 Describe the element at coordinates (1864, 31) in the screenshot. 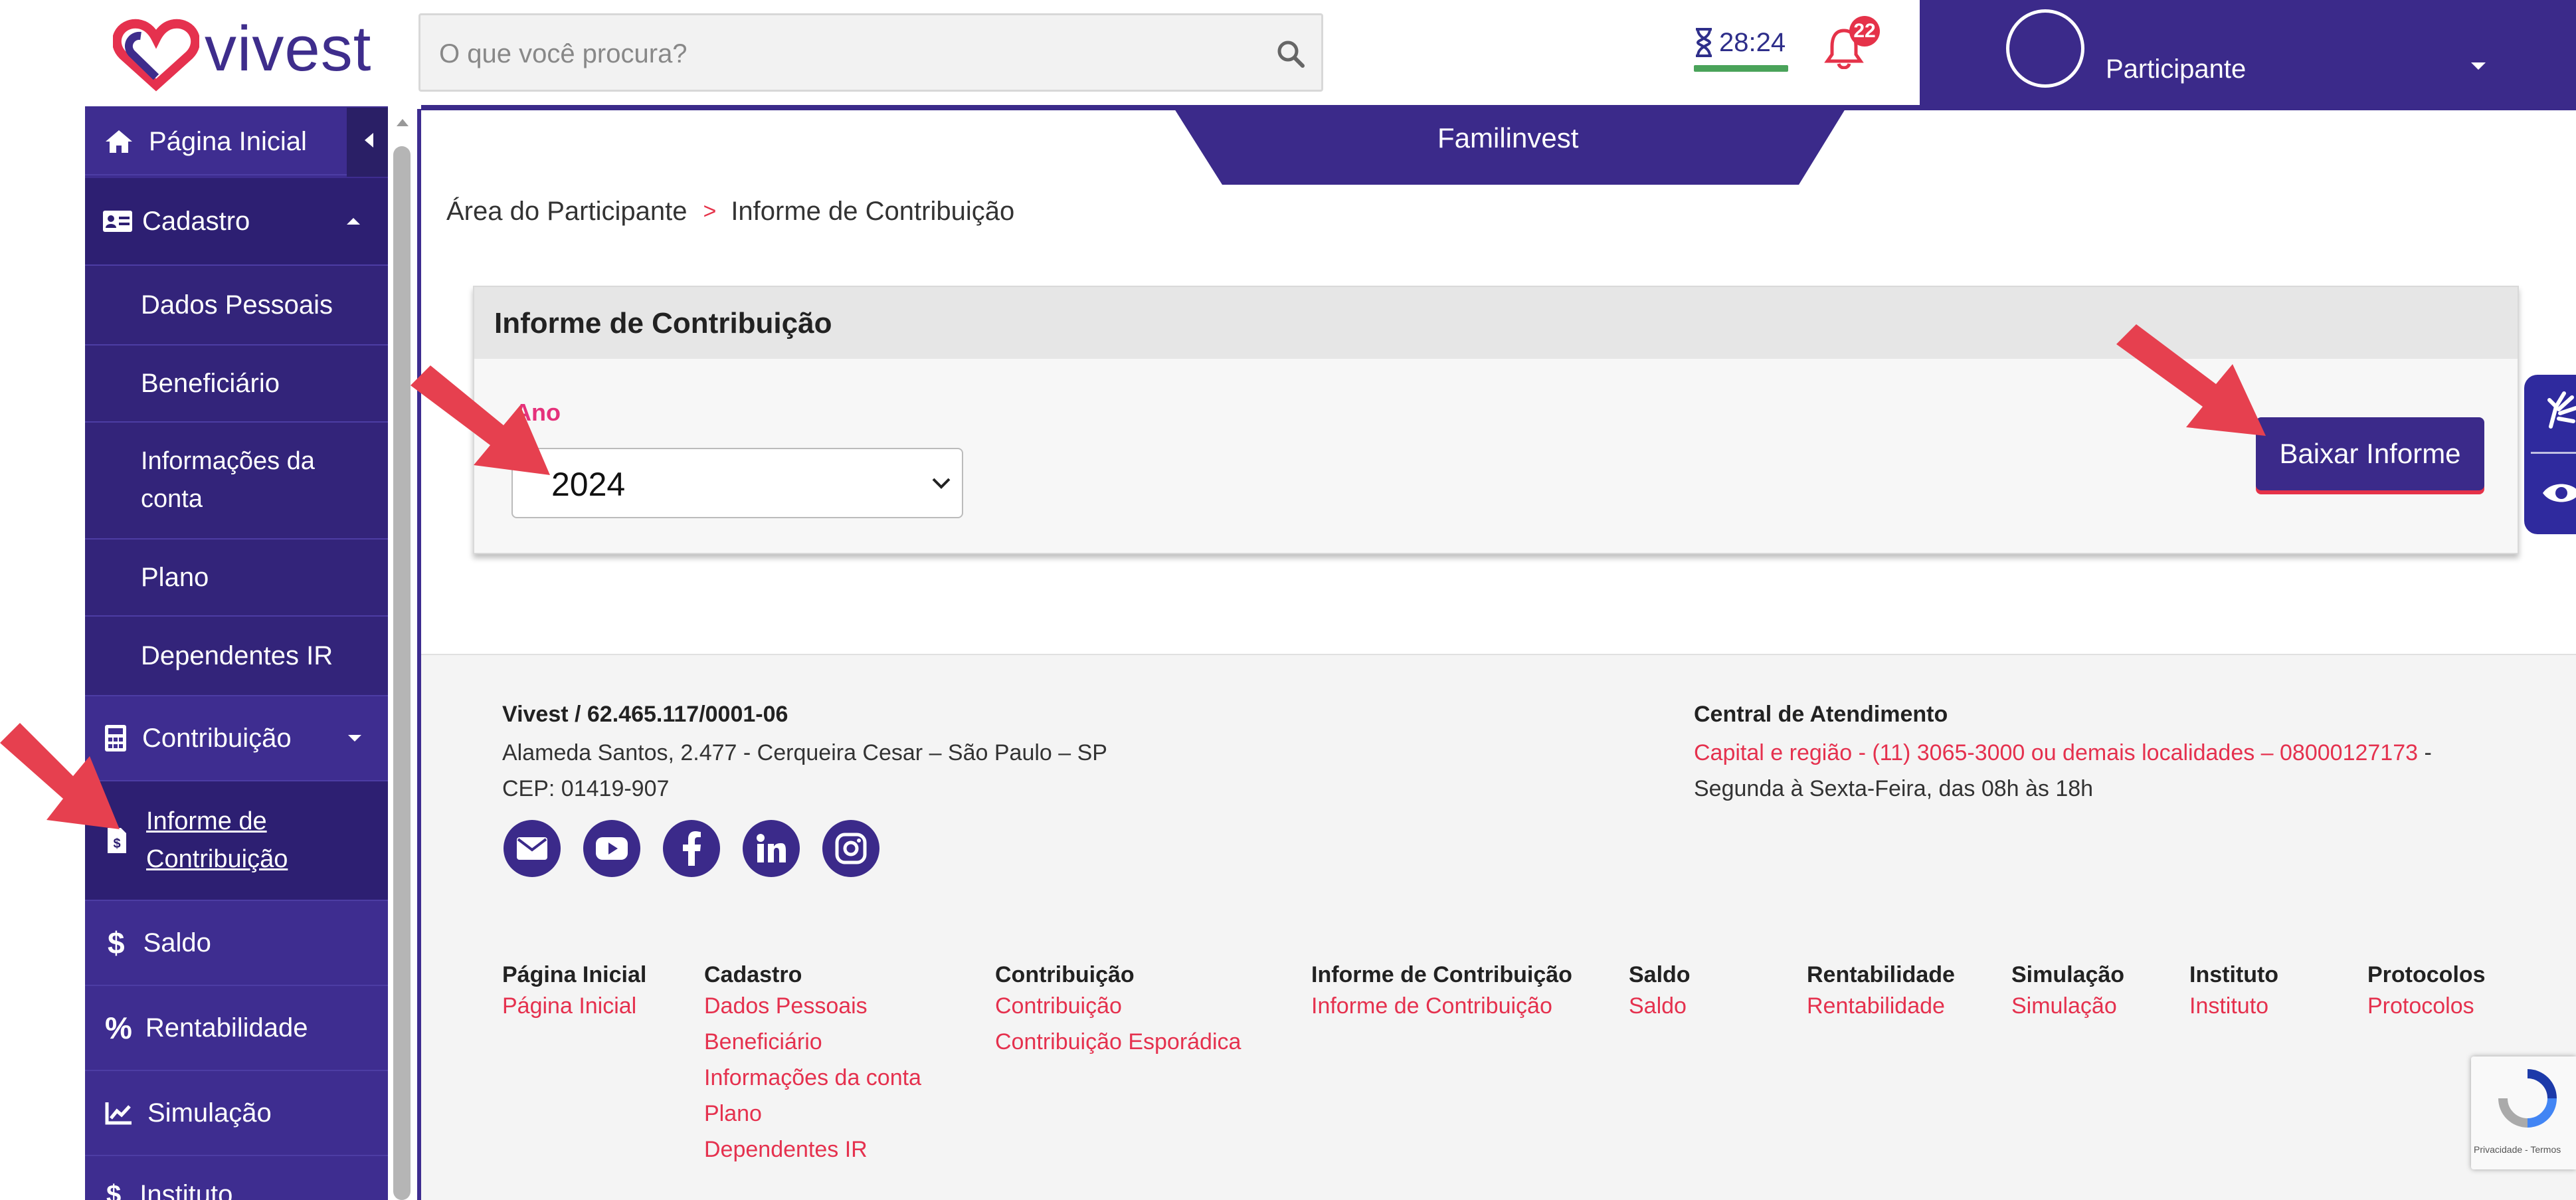

I see `notification-badge: 22` at that location.